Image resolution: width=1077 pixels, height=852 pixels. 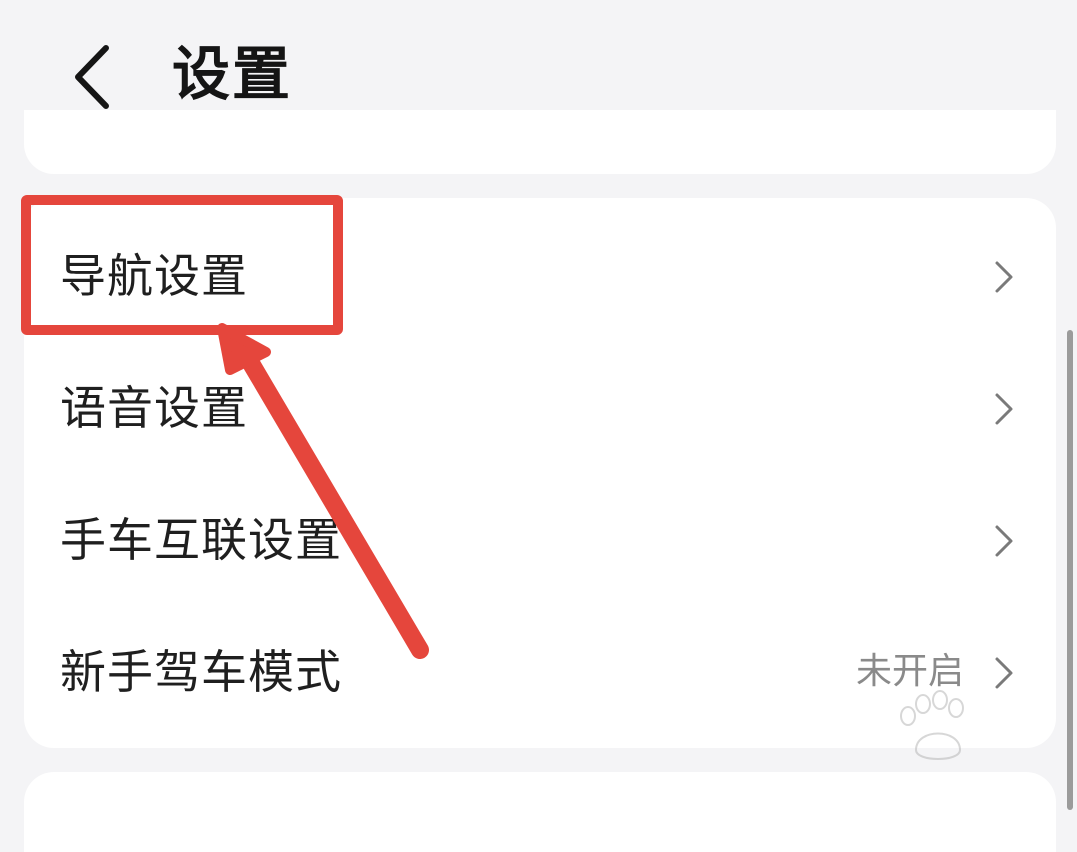 I want to click on settings-item-label: 手车互联设置, so click(x=201, y=540).